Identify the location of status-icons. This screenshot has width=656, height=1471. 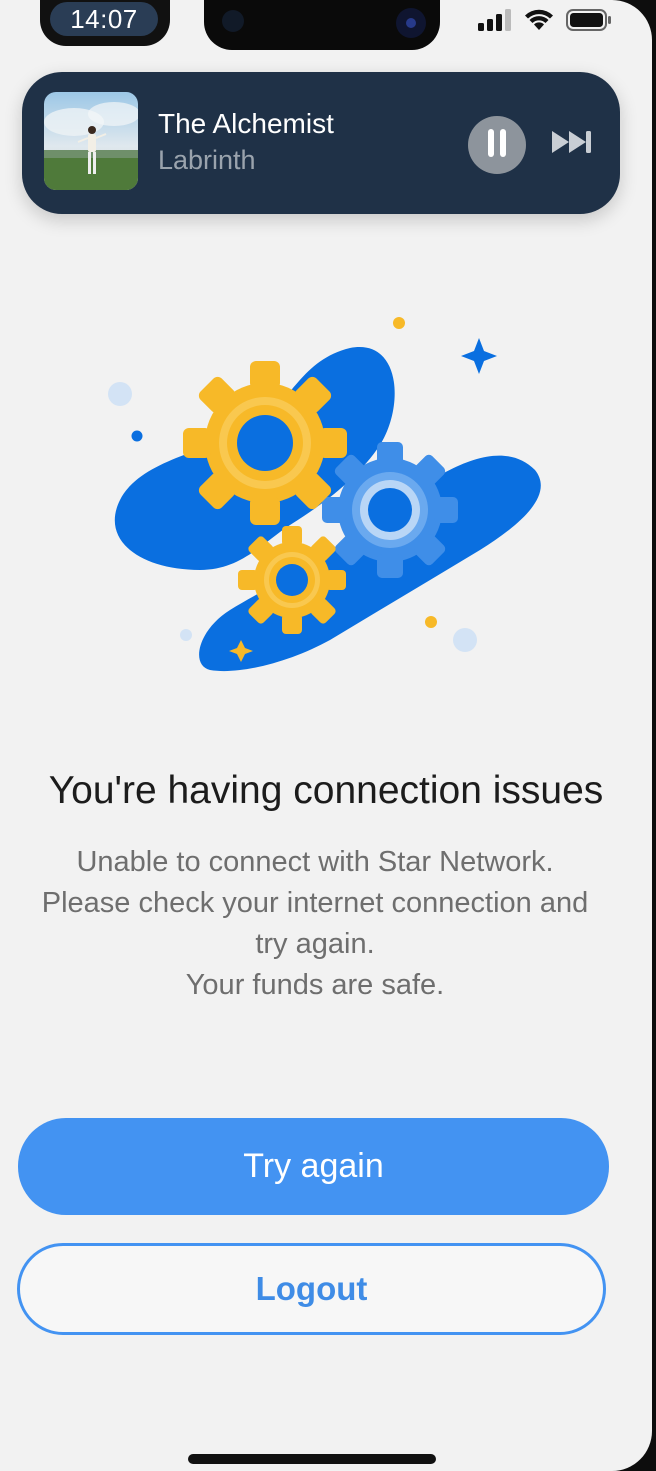
(545, 22).